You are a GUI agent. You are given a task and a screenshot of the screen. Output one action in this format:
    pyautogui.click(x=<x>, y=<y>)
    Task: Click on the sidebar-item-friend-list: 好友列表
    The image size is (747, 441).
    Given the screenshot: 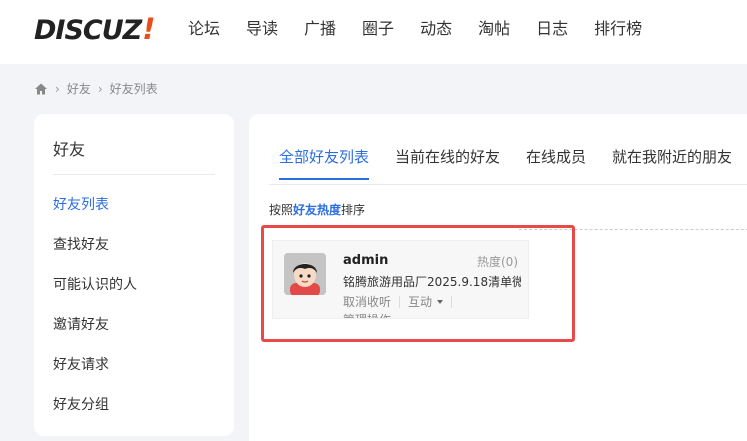 What is the action you would take?
    pyautogui.click(x=81, y=204)
    